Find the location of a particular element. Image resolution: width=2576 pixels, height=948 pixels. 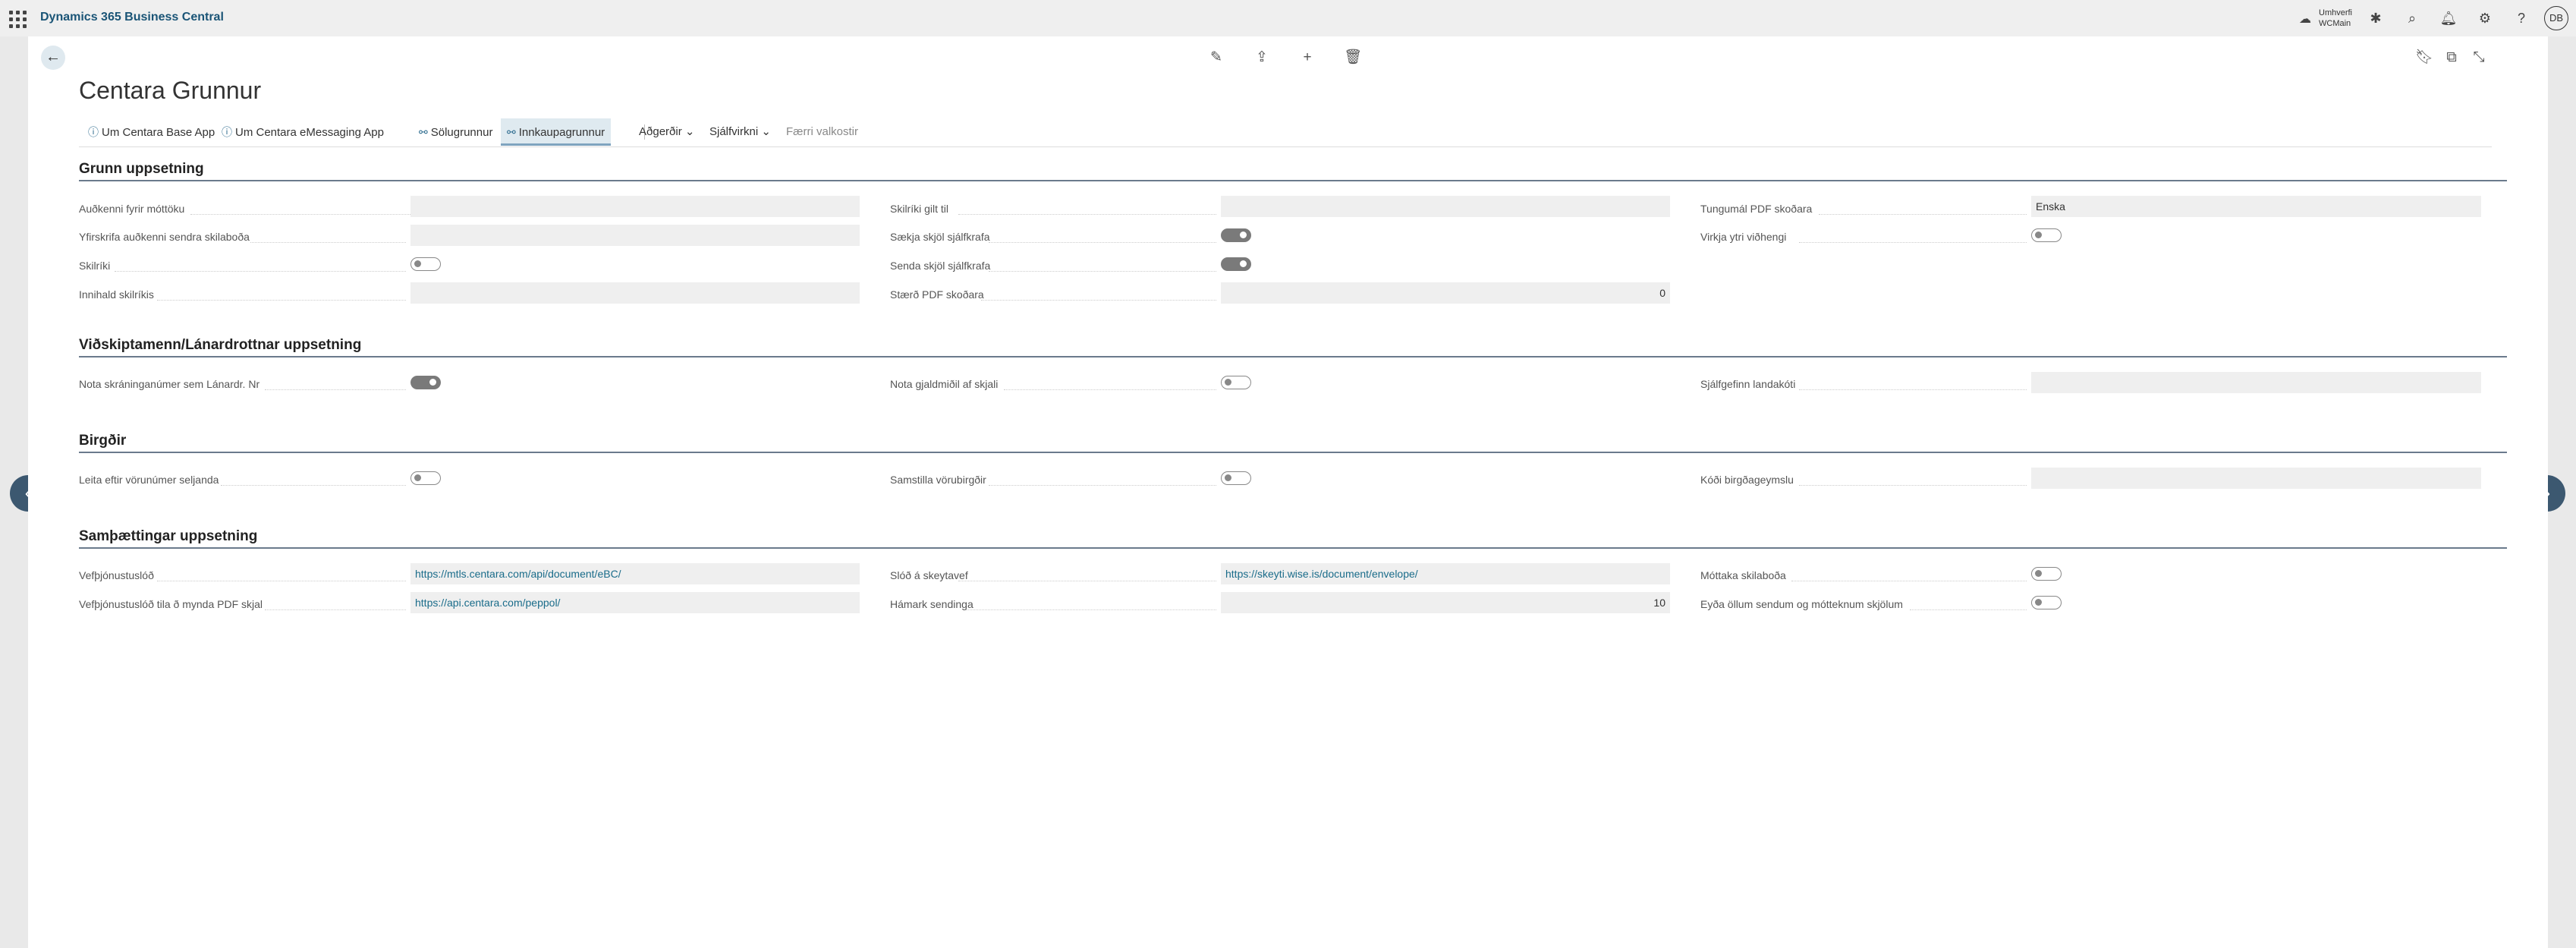

cert-valid-field is located at coordinates (1445, 206).